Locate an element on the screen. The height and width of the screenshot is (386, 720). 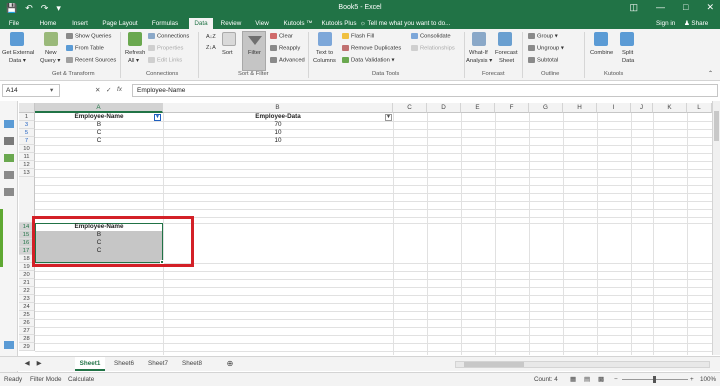
share-button: ♟ Share is located at coordinates (696, 23).